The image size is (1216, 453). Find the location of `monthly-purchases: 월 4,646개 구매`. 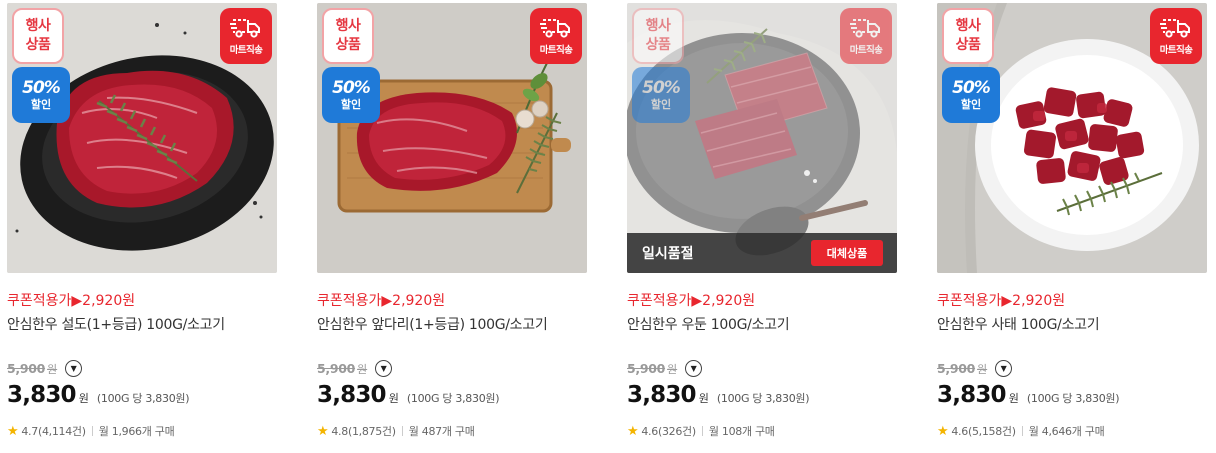

monthly-purchases: 월 4,646개 구매 is located at coordinates (1066, 431).